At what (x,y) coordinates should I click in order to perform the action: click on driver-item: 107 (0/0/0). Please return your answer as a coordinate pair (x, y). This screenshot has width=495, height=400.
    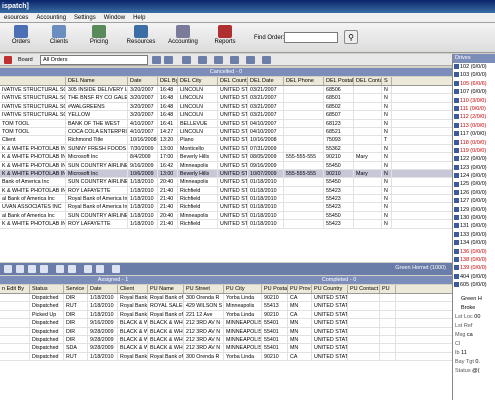
    Looking at the image, I should click on (474, 92).